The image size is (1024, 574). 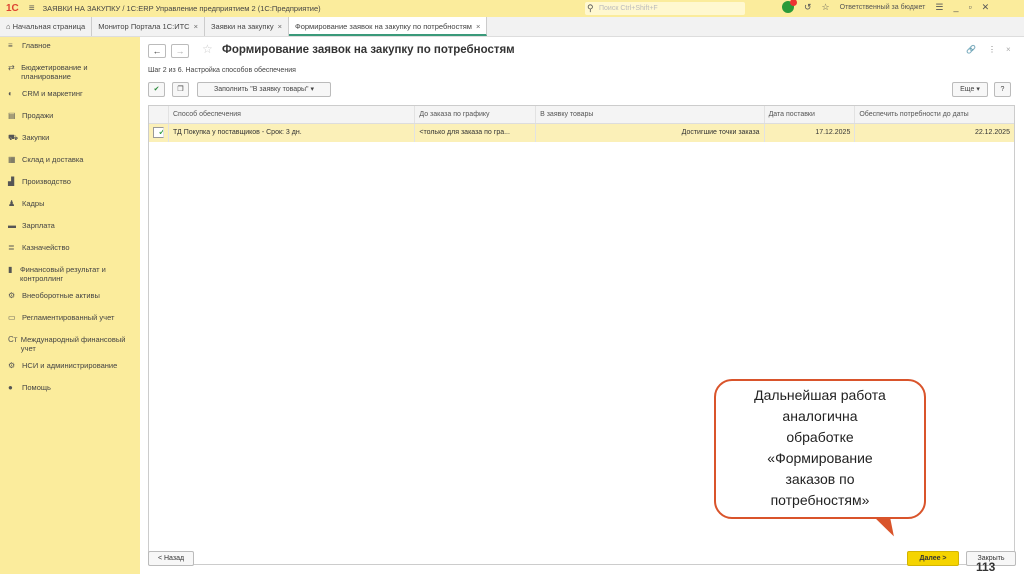 I want to click on sidebar-item: ▦ Склад и доставка, so click(x=70, y=162).